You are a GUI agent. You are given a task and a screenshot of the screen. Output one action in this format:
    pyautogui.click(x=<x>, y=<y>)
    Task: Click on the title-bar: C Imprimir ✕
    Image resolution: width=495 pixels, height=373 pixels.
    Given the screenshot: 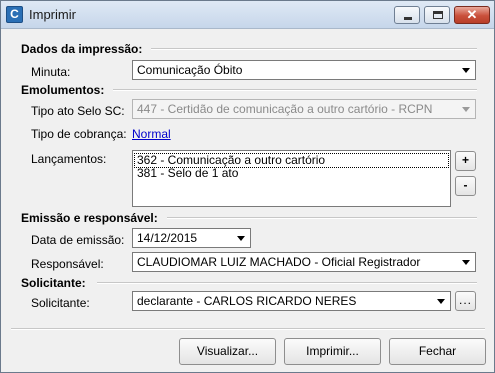 What is the action you would take?
    pyautogui.click(x=247, y=15)
    